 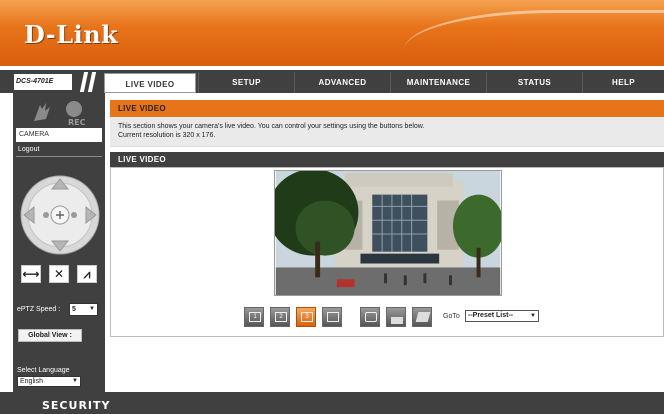 I want to click on profile-2-icon: 2, so click(x=281, y=317).